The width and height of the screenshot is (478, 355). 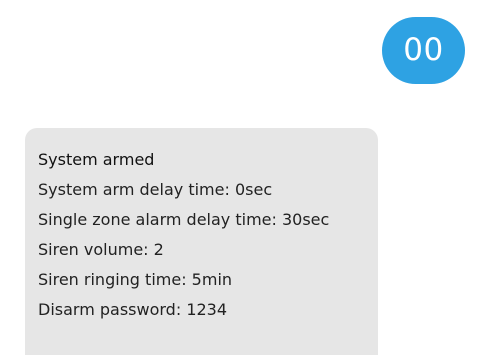 What do you see at coordinates (101, 249) in the screenshot?
I see `message-line-siren-volume: Siren volume: 2` at bounding box center [101, 249].